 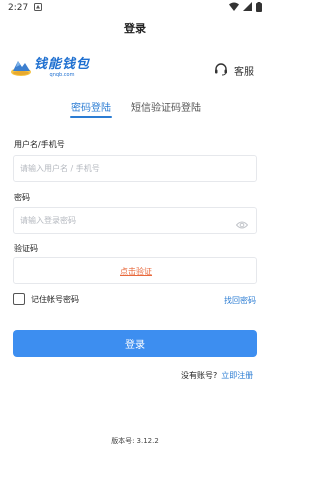 I want to click on username-label: 用户名/手机号, so click(x=39, y=144).